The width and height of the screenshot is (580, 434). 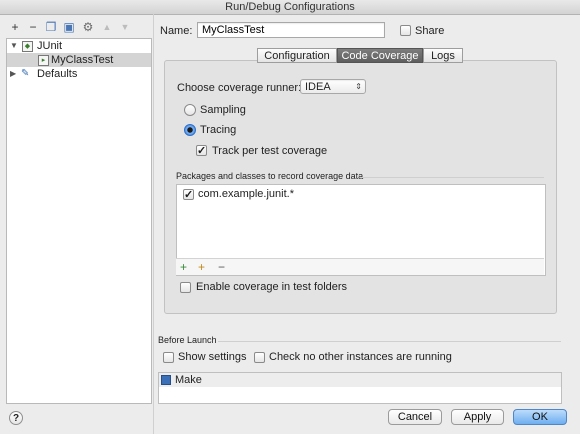 I want to click on sampling-radio, so click(x=190, y=110).